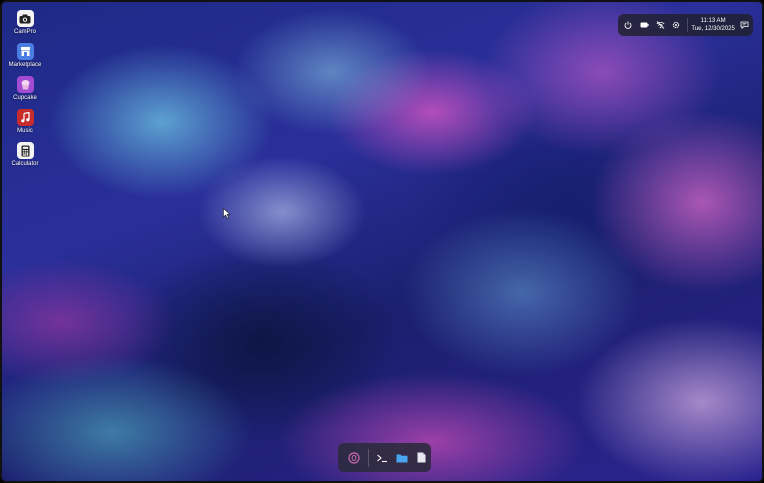 The width and height of the screenshot is (764, 483). What do you see at coordinates (368, 457) in the screenshot?
I see `taskbar-divider` at bounding box center [368, 457].